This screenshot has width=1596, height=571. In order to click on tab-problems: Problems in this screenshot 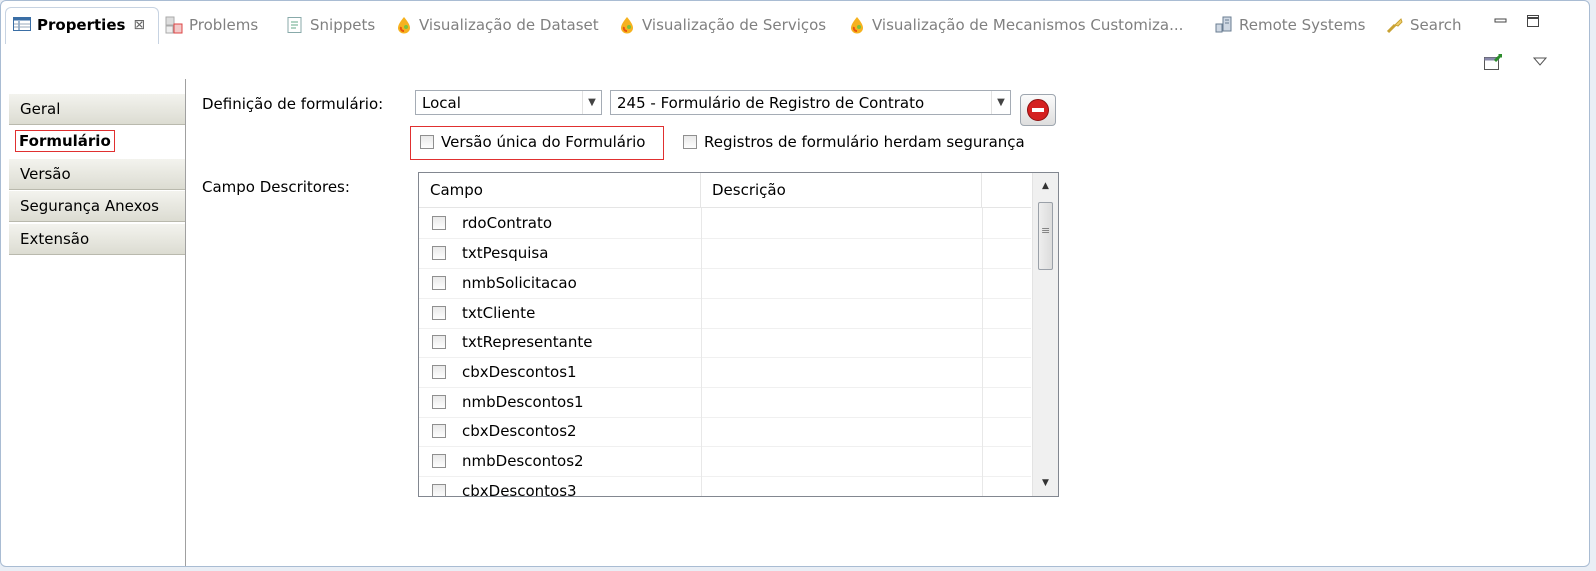, I will do `click(211, 25)`.